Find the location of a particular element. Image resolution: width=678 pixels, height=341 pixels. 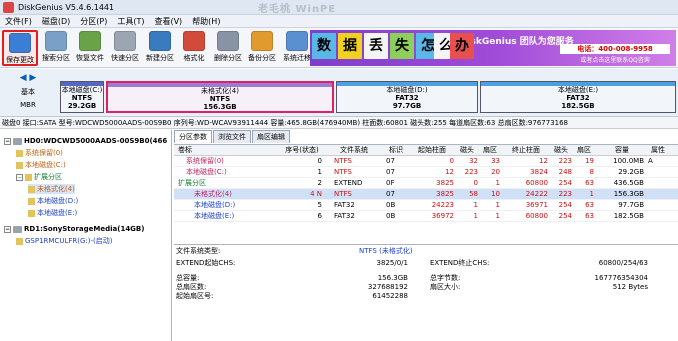

partition-fs: FAT32 is located at coordinates (578, 98).